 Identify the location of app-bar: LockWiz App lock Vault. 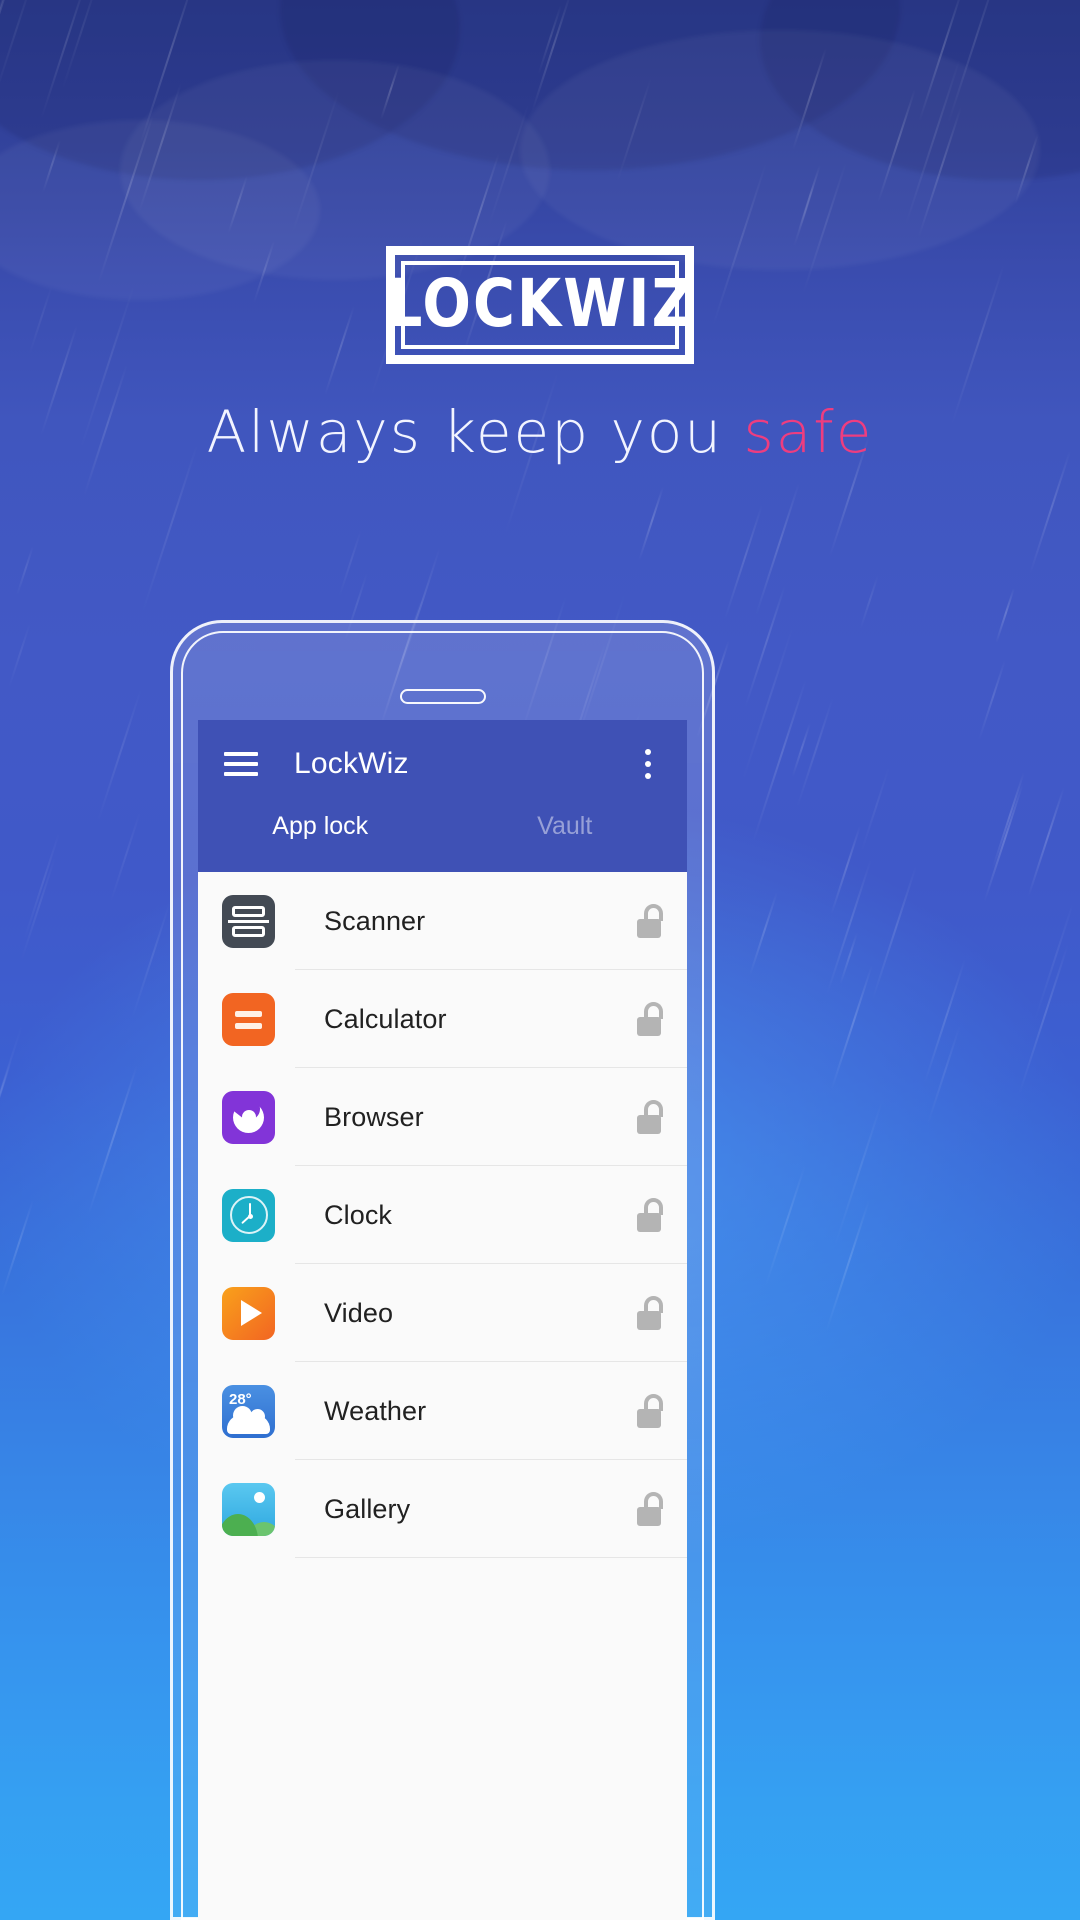
(442, 796).